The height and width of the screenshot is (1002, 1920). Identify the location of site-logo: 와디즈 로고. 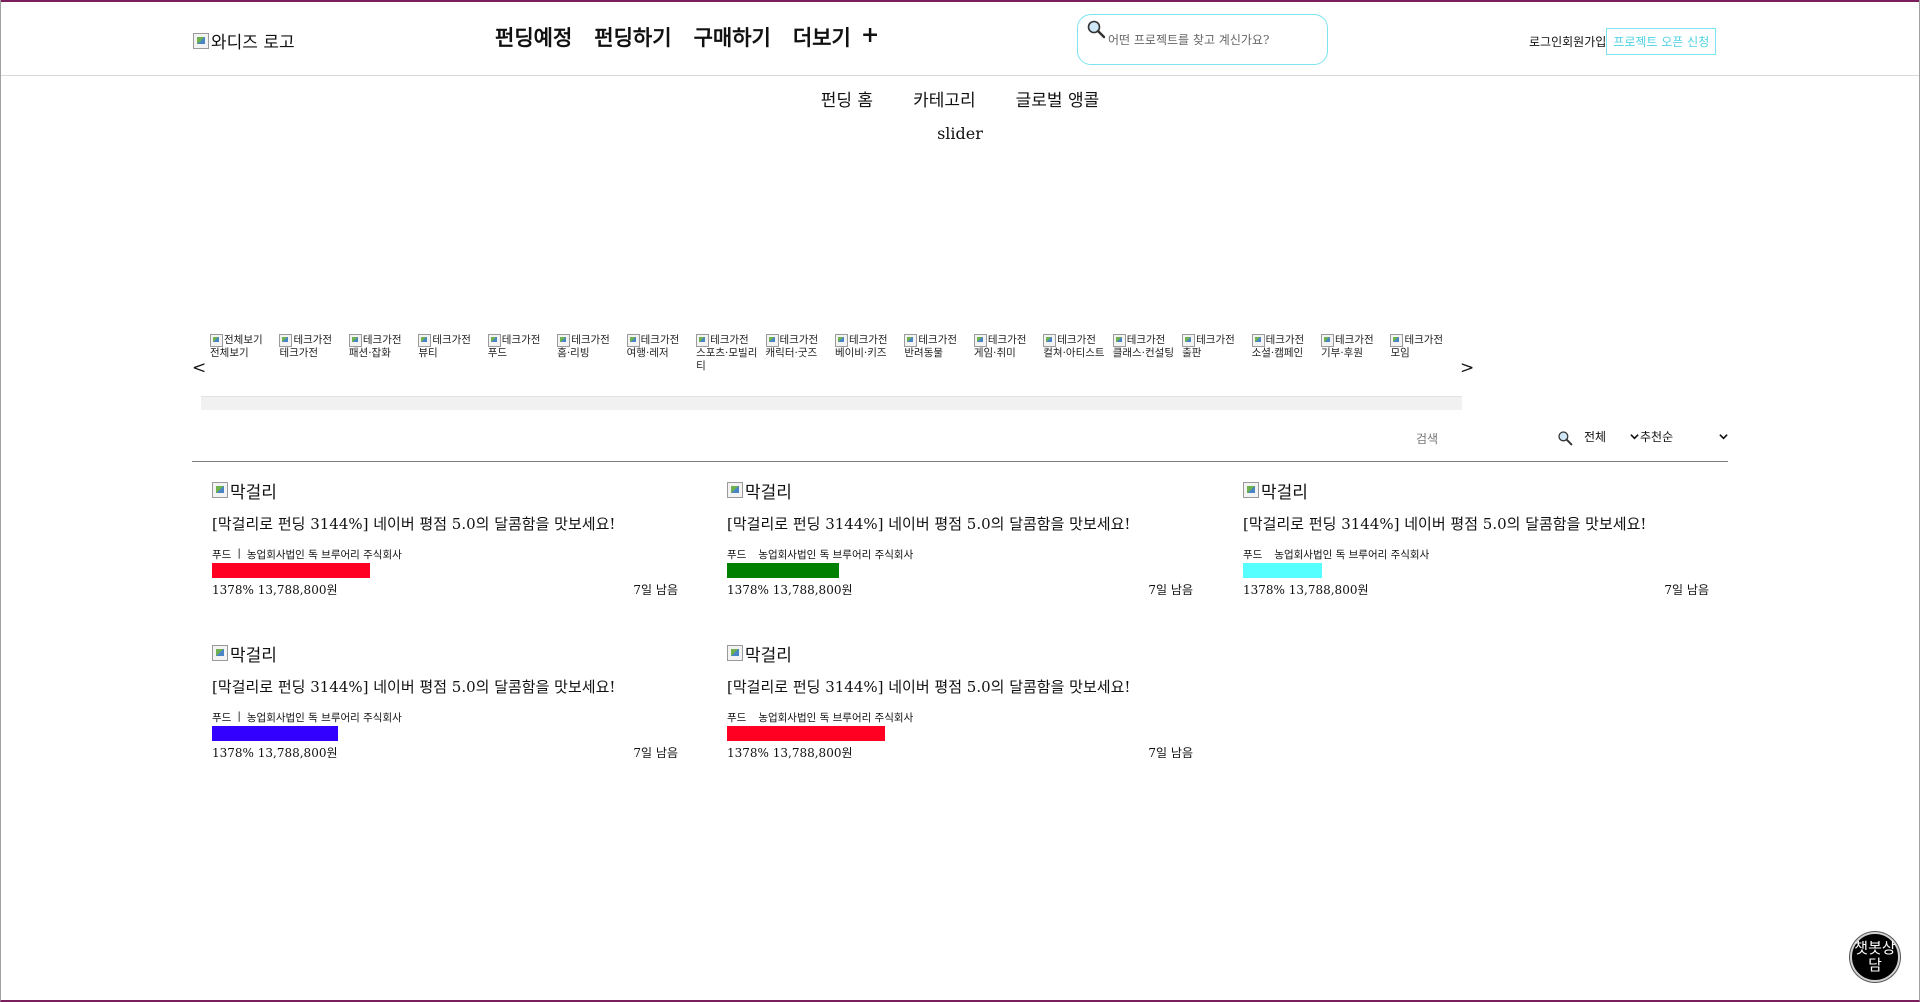
(244, 40).